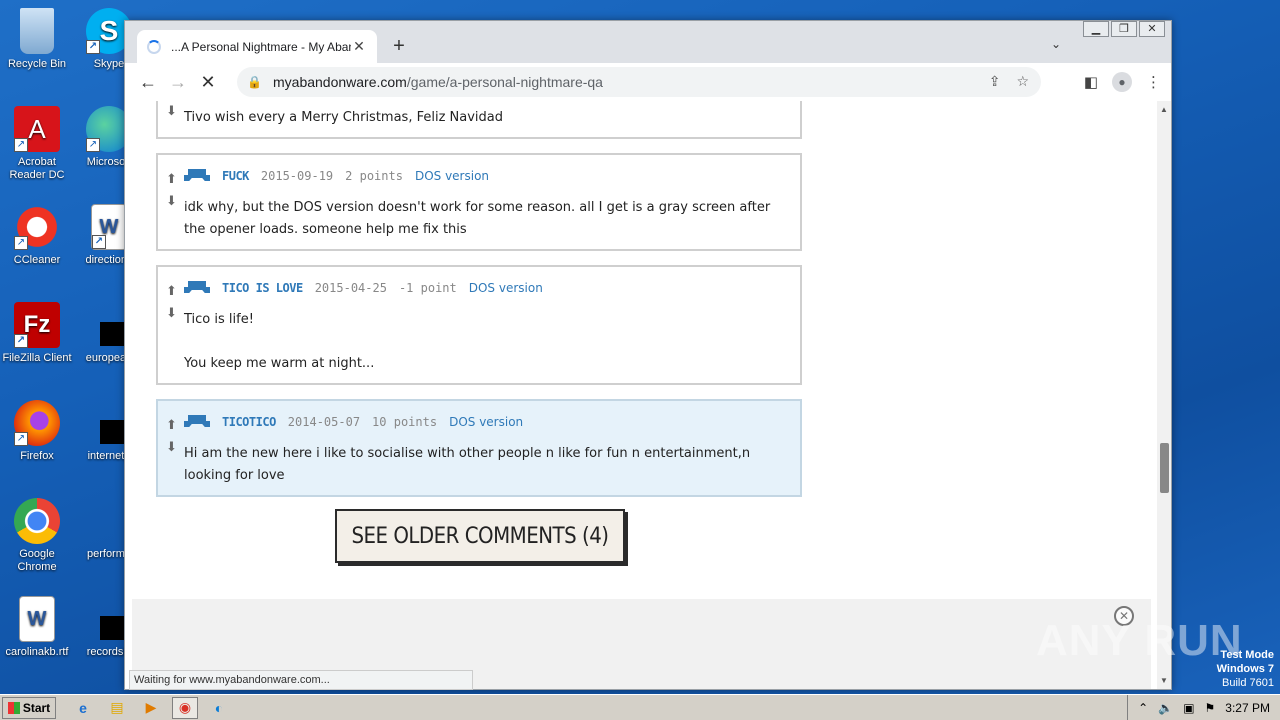  What do you see at coordinates (37, 423) in the screenshot?
I see `firefox-icon: ↗` at bounding box center [37, 423].